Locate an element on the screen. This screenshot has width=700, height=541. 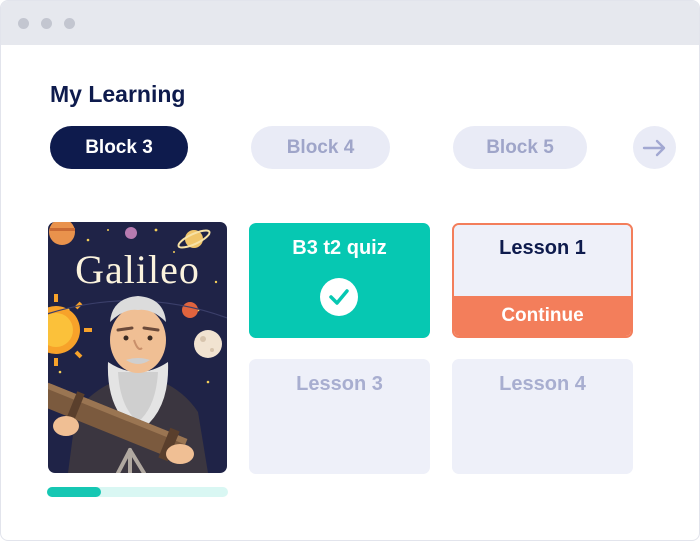
arrow-right-icon is located at coordinates (653, 147).